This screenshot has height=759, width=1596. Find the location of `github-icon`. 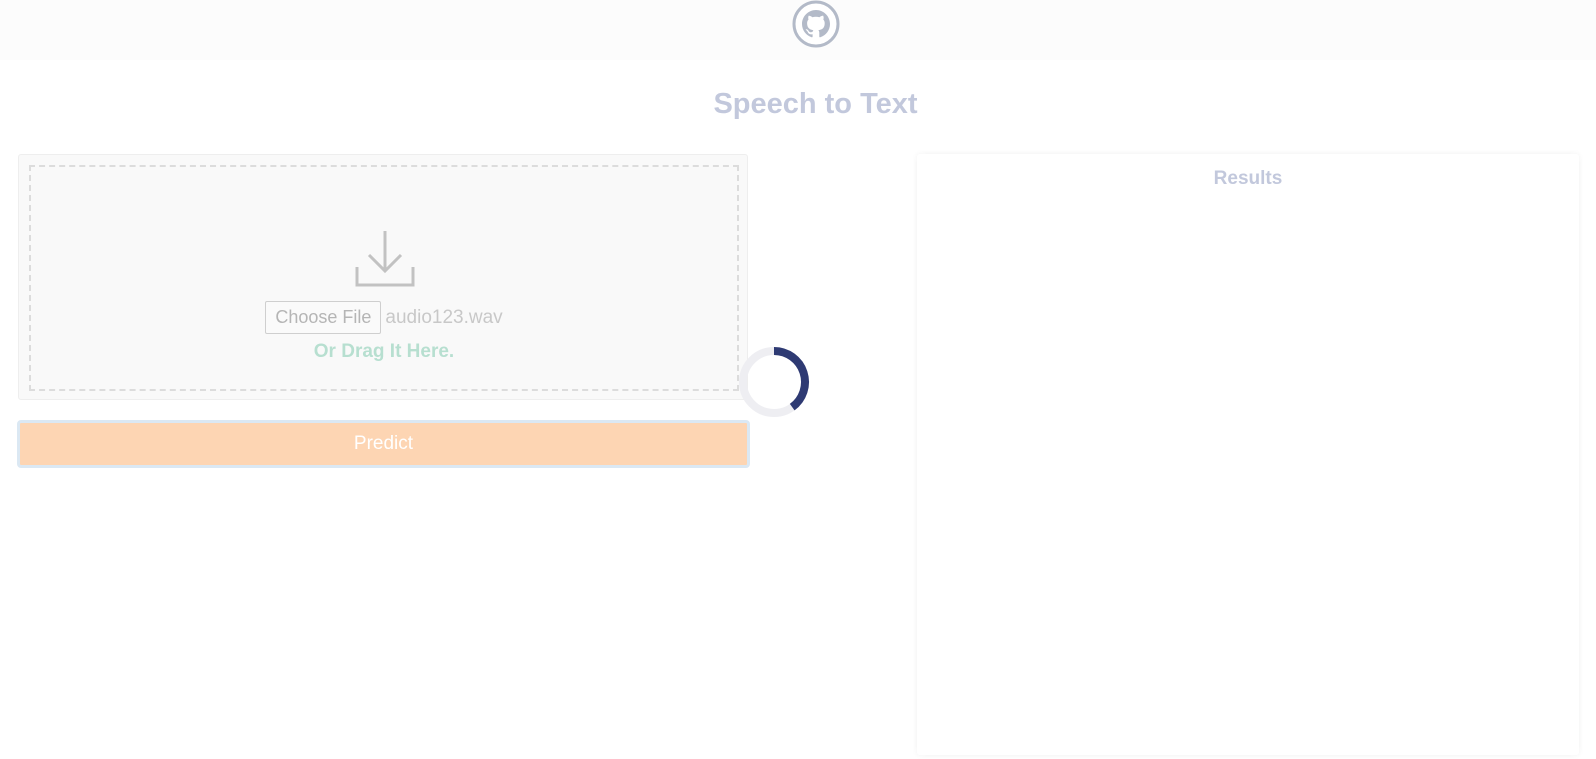

github-icon is located at coordinates (816, 24).